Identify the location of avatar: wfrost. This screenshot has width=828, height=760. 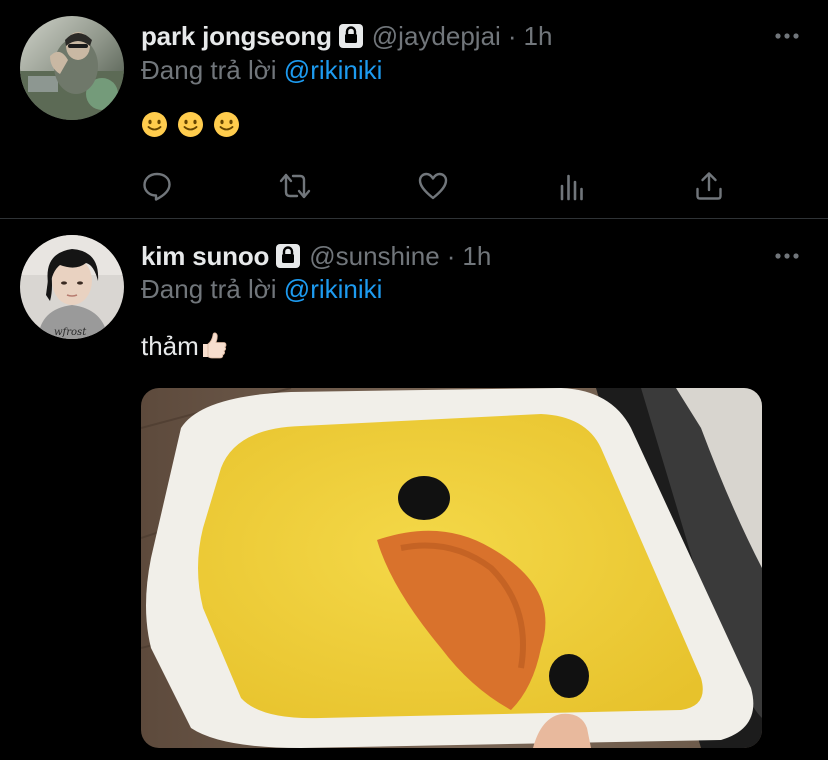
(72, 287).